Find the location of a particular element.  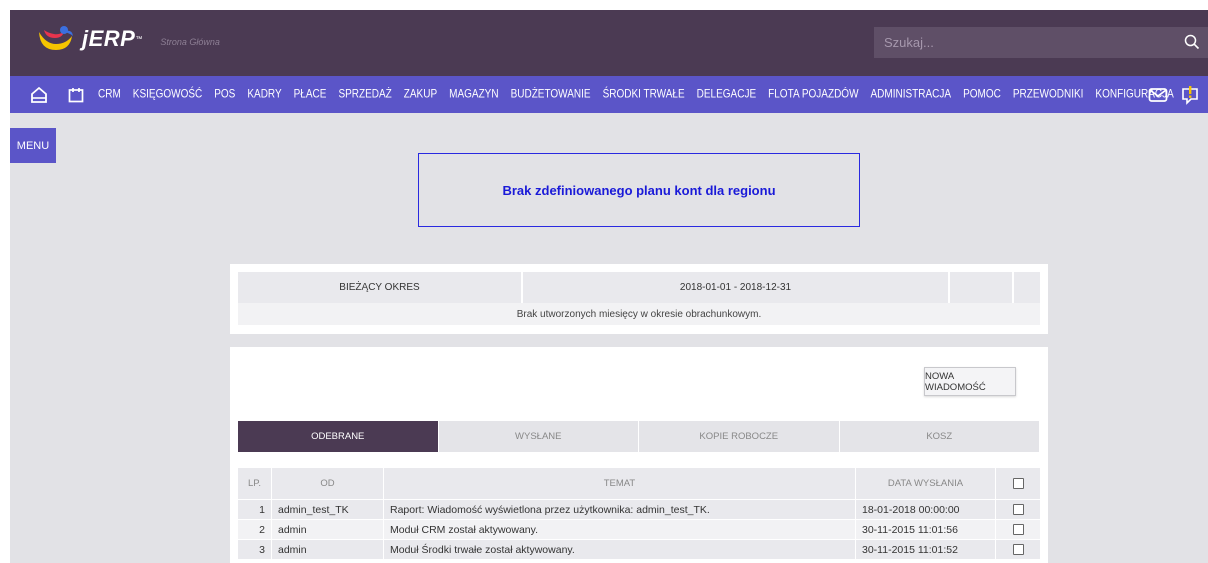

logo-icon is located at coordinates (56, 38).